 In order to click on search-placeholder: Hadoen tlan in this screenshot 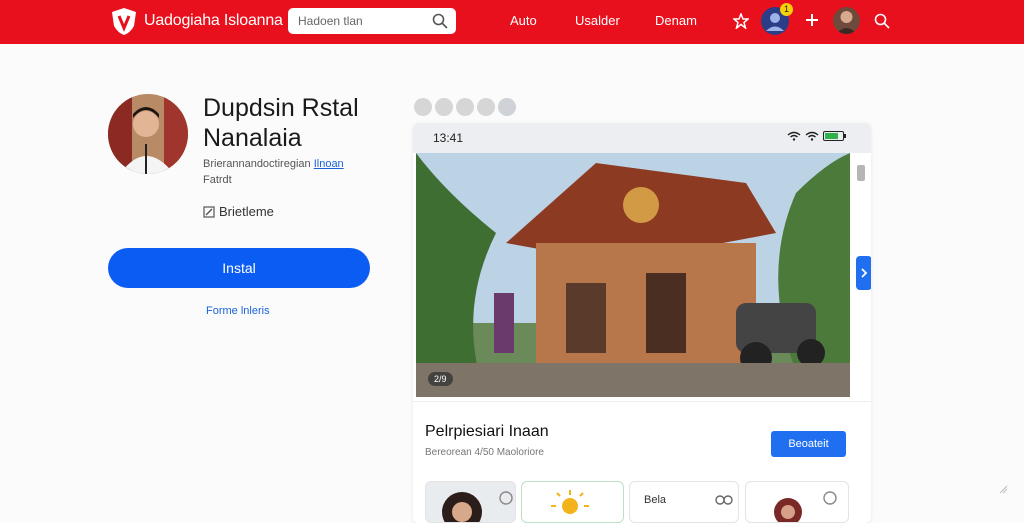, I will do `click(330, 21)`.